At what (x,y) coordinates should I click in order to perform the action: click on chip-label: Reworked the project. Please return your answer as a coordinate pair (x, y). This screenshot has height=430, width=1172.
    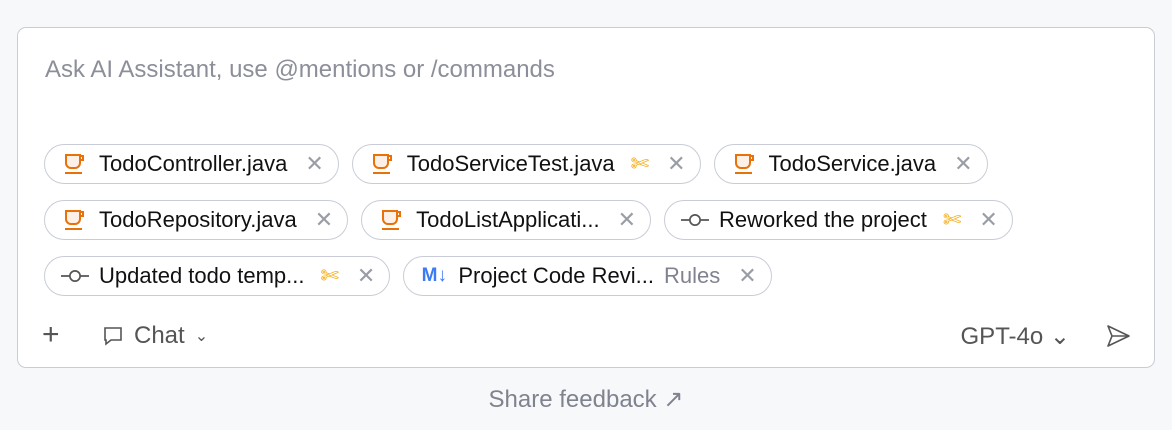
    Looking at the image, I should click on (823, 219).